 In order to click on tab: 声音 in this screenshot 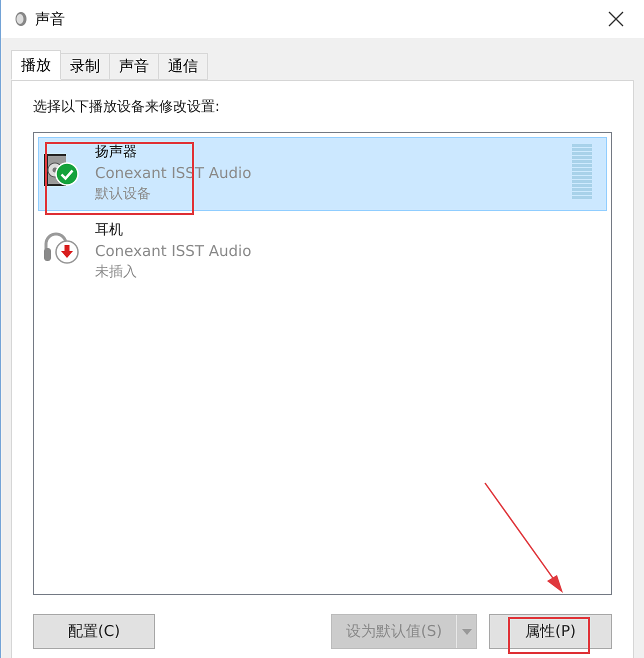, I will do `click(134, 66)`.